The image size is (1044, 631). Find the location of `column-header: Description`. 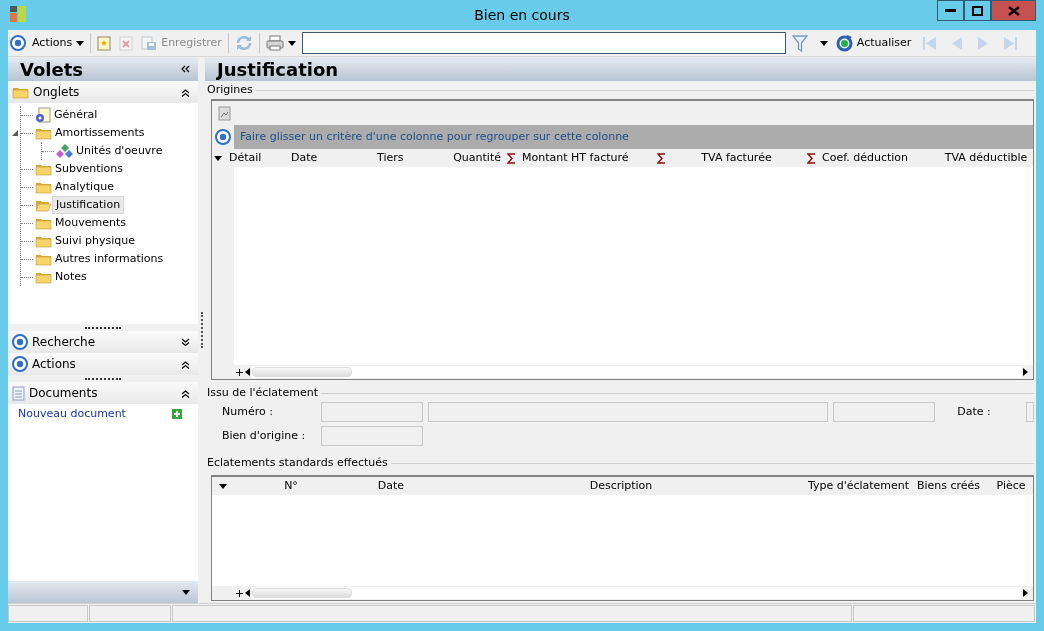

column-header: Description is located at coordinates (621, 486).